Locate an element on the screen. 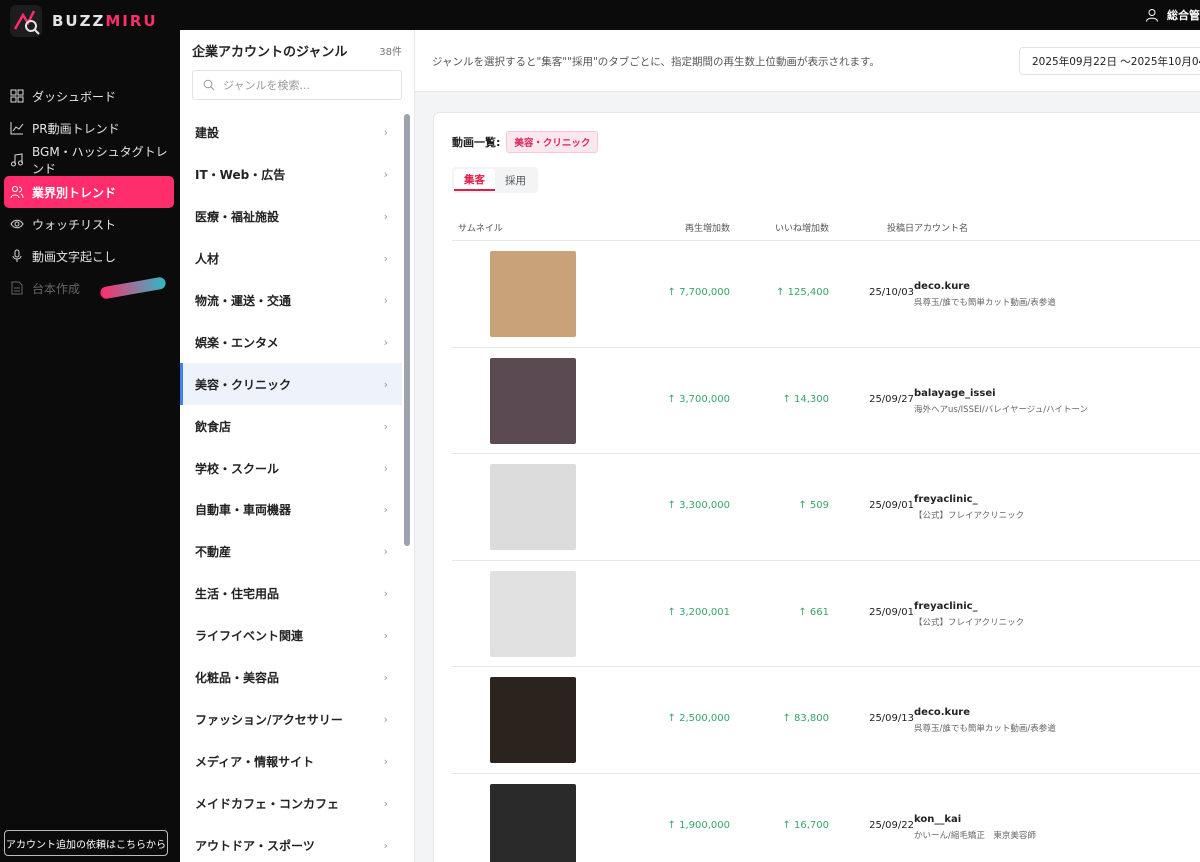 The height and width of the screenshot is (862, 1200). genre-item: ライフイベント関連 › is located at coordinates (291, 636).